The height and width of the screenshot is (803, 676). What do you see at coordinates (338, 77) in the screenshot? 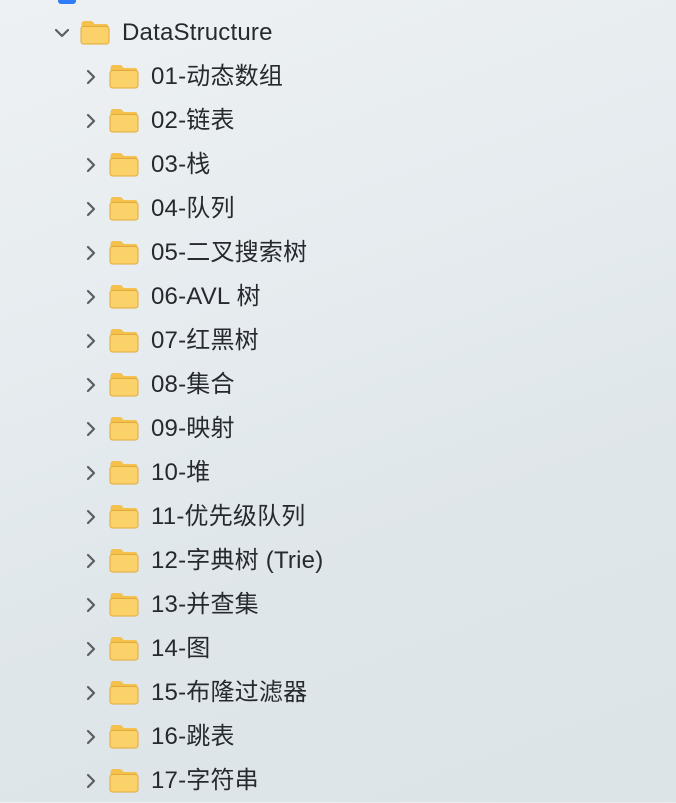
I see `tree-item: 01-动态数组` at bounding box center [338, 77].